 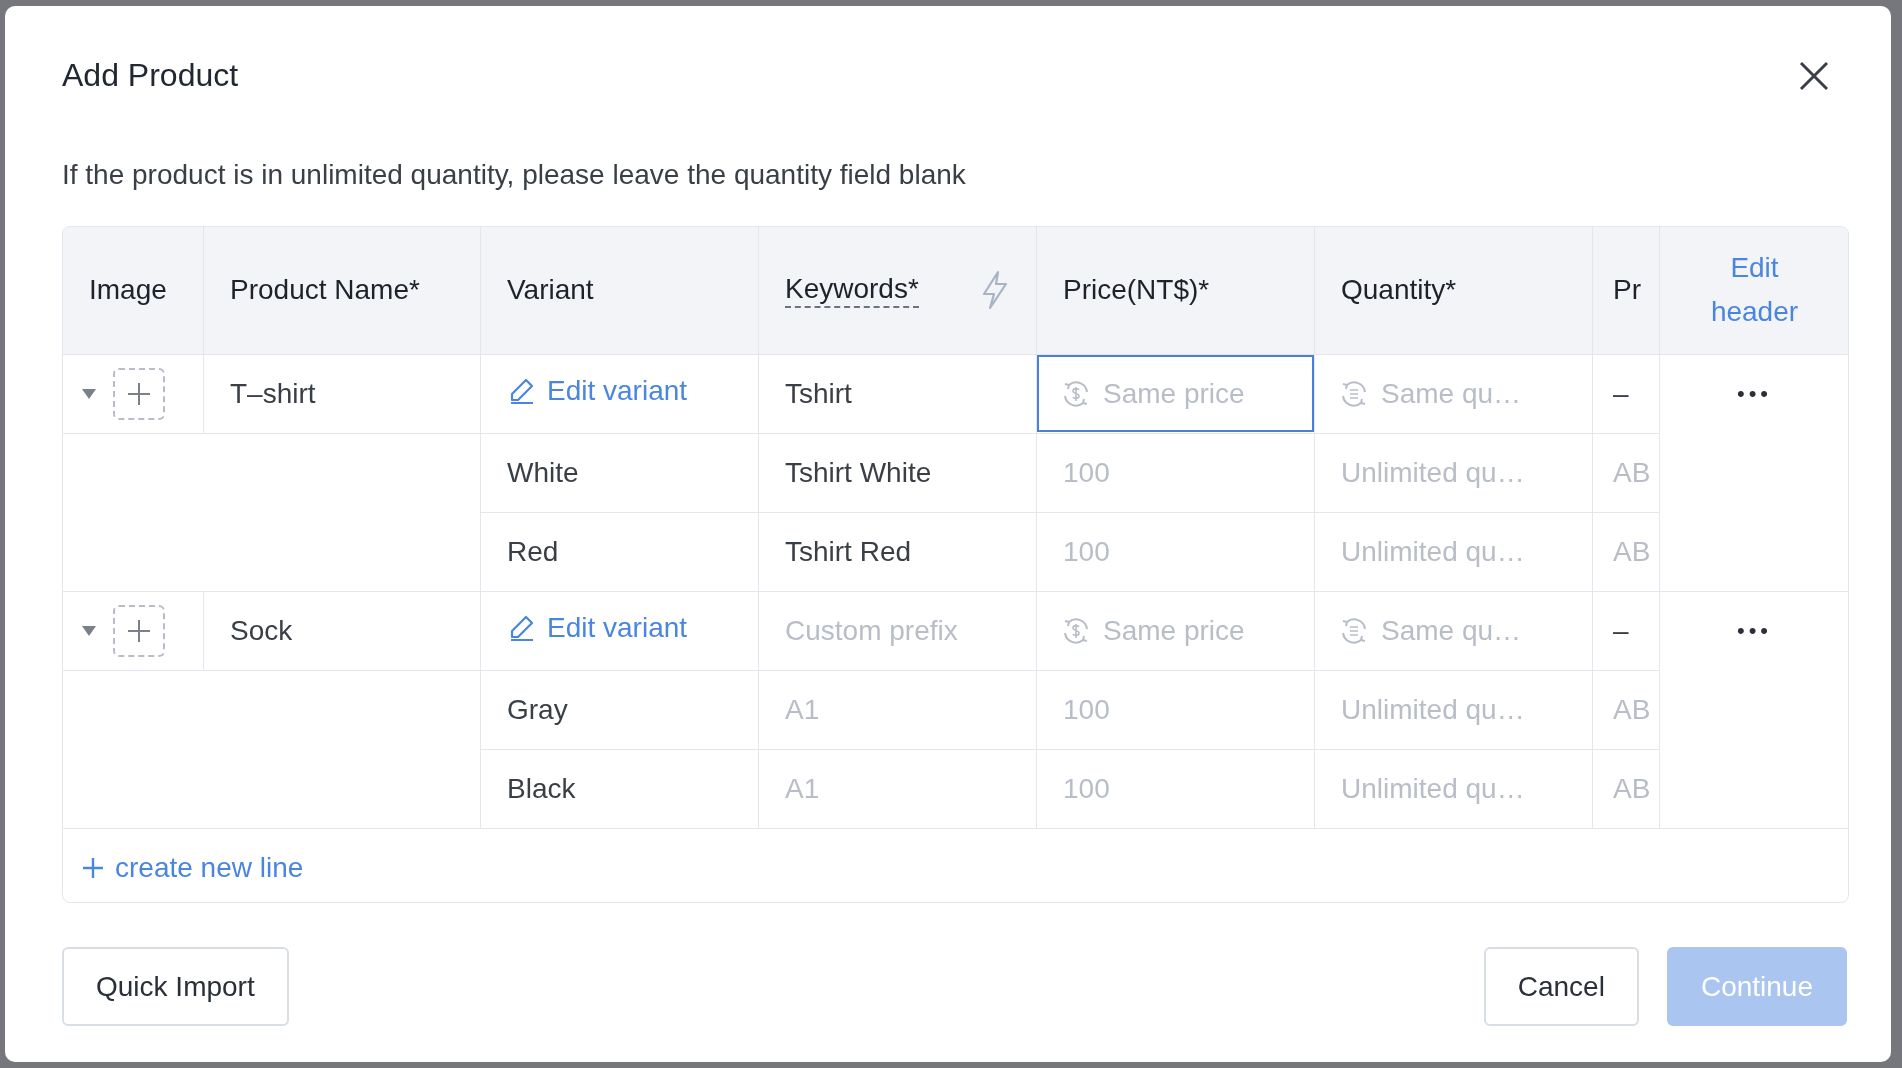 What do you see at coordinates (541, 788) in the screenshot?
I see `variant-name: Black` at bounding box center [541, 788].